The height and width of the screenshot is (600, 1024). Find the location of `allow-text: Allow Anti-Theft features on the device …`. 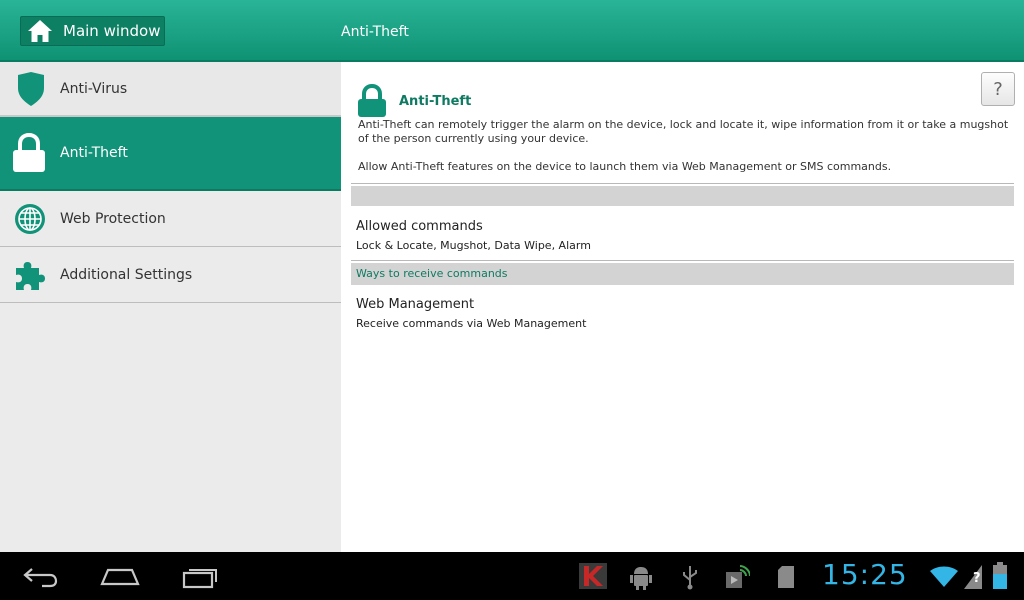

allow-text: Allow Anti-Theft features on the device … is located at coordinates (625, 166).